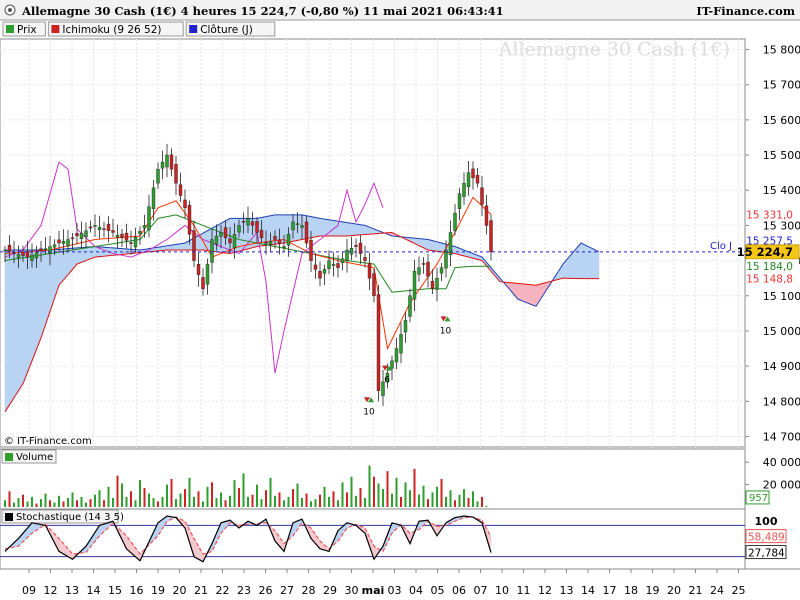 This screenshot has width=800, height=600. I want to click on date-label-23: 11, so click(524, 590).